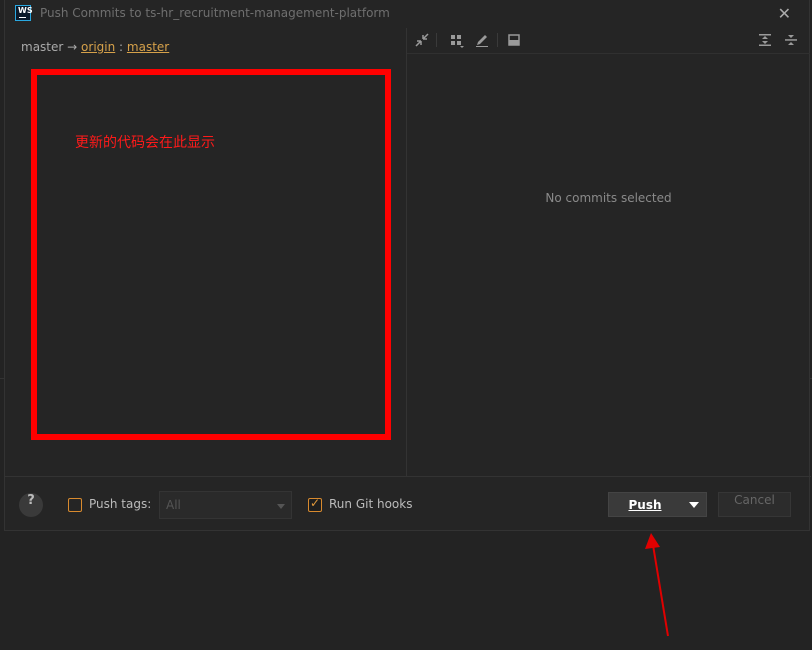 Image resolution: width=812 pixels, height=650 pixels. I want to click on webstorm-app-icon: WS, so click(24, 13).